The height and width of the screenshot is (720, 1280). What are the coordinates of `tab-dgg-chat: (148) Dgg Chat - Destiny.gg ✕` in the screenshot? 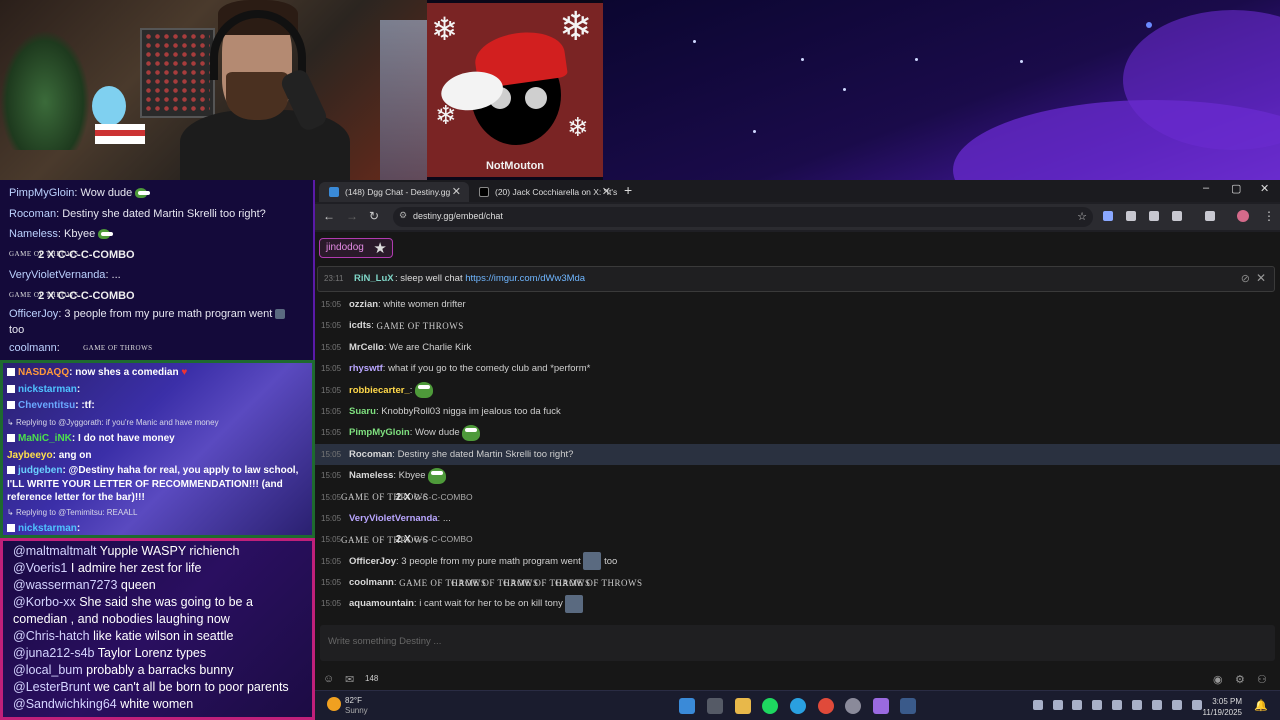 It's located at (394, 192).